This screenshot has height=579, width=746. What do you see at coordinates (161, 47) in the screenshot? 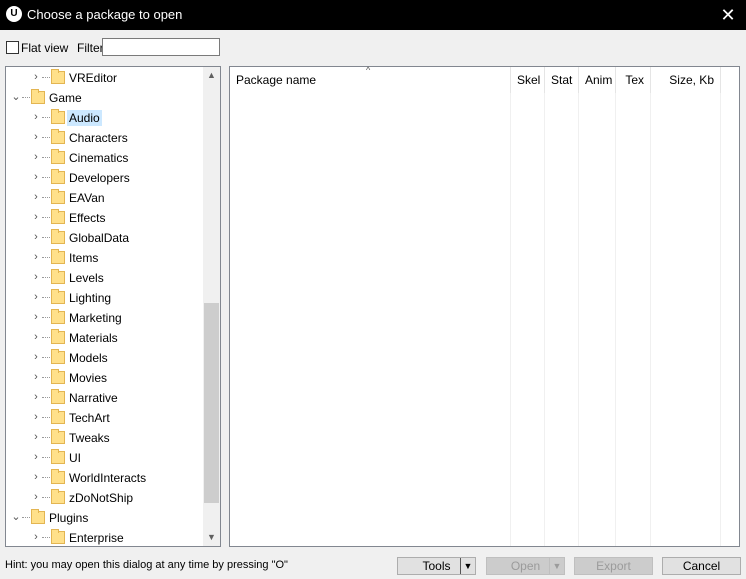
I see `filter-input` at bounding box center [161, 47].